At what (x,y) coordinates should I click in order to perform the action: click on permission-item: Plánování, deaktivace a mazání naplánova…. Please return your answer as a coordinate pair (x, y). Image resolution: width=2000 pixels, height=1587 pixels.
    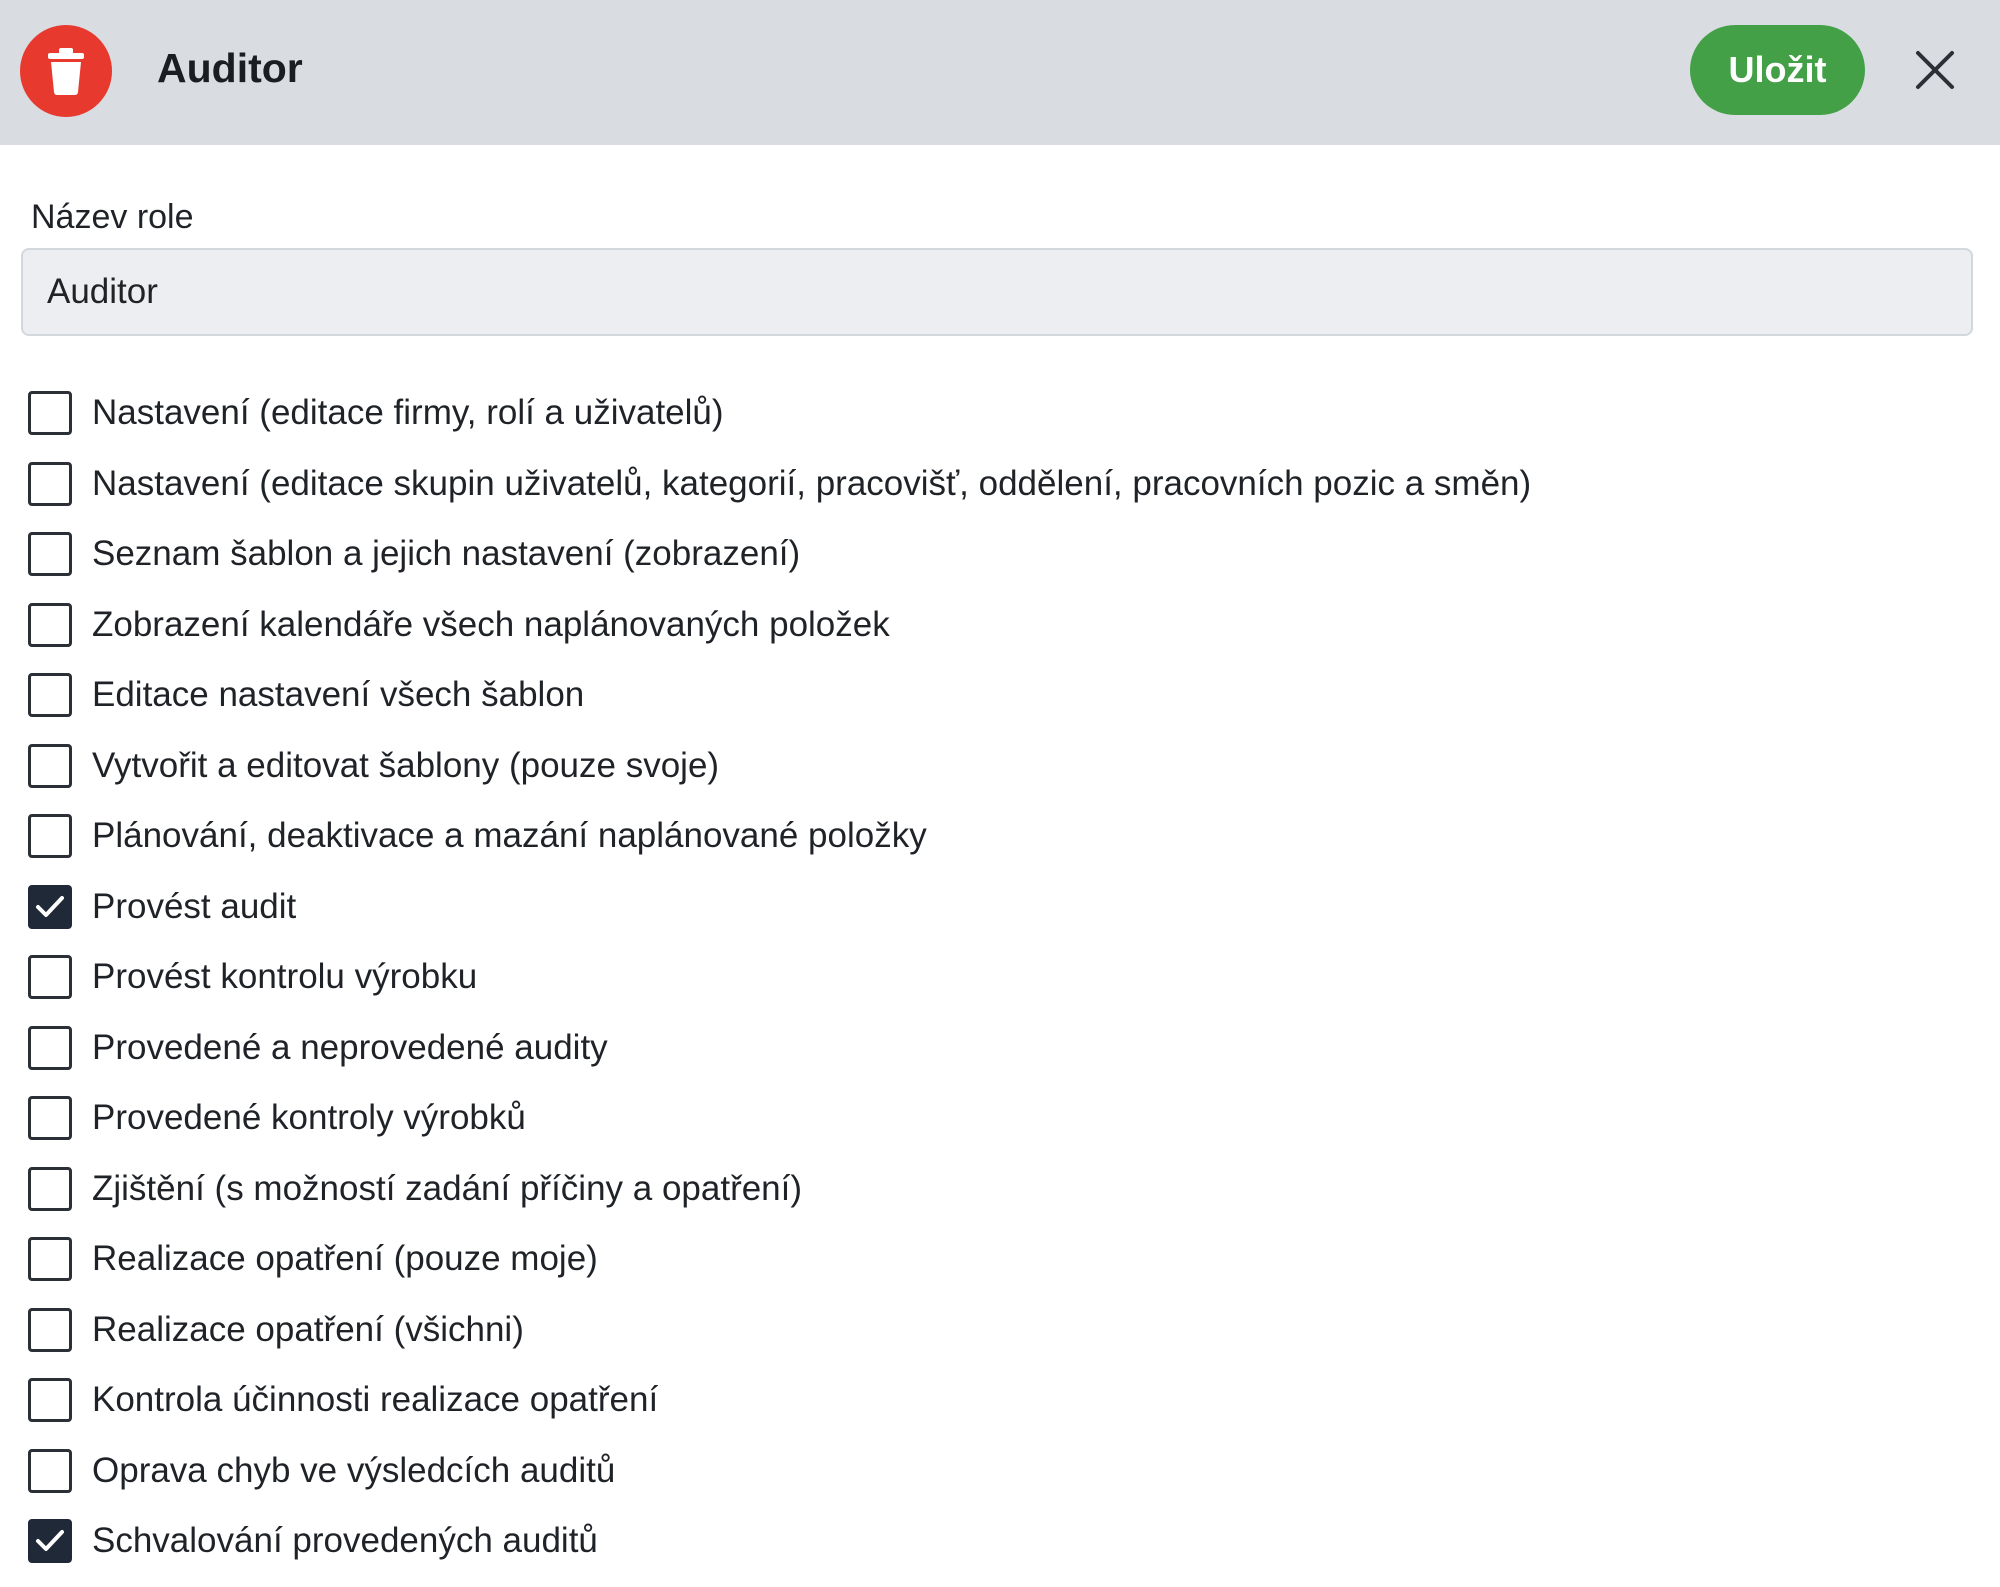
    Looking at the image, I should click on (998, 836).